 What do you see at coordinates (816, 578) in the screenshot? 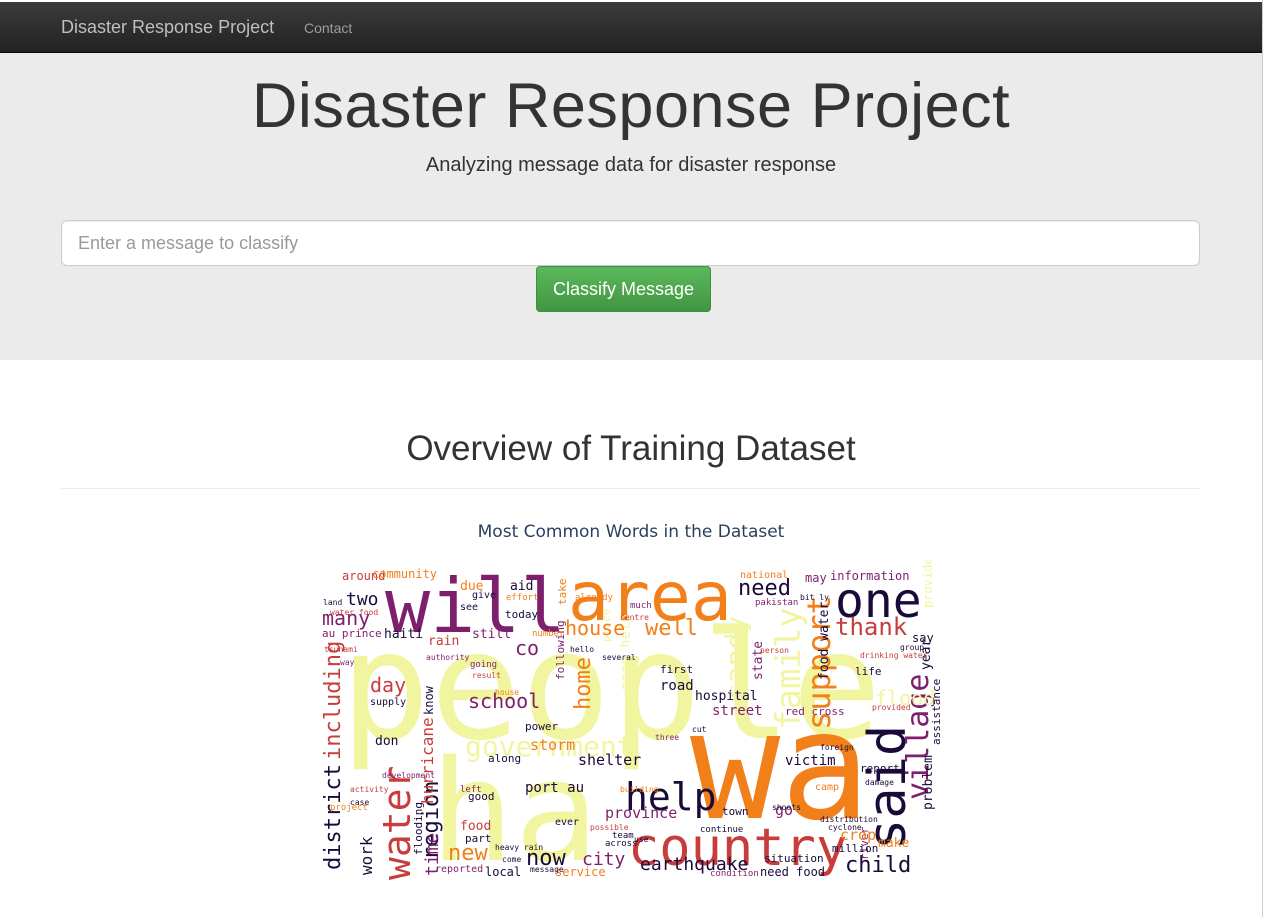
I see `word: may` at bounding box center [816, 578].